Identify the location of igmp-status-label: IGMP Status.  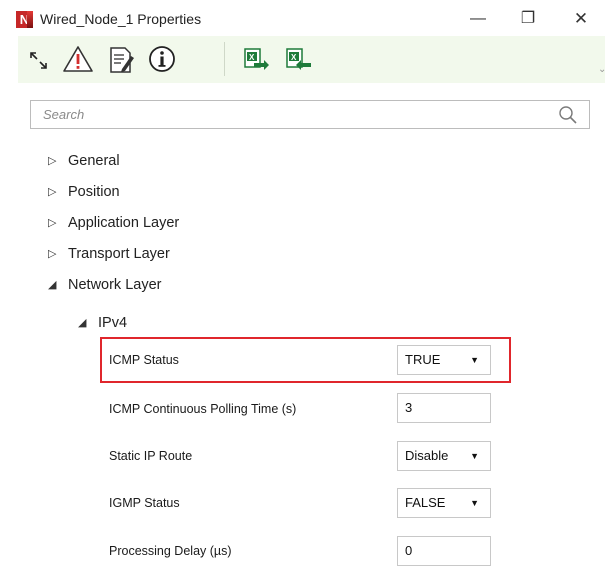
(144, 503).